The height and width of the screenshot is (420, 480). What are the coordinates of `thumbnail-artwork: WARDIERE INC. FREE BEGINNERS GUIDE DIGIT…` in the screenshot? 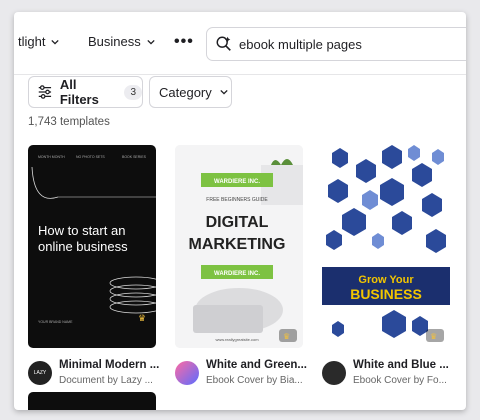 It's located at (239, 246).